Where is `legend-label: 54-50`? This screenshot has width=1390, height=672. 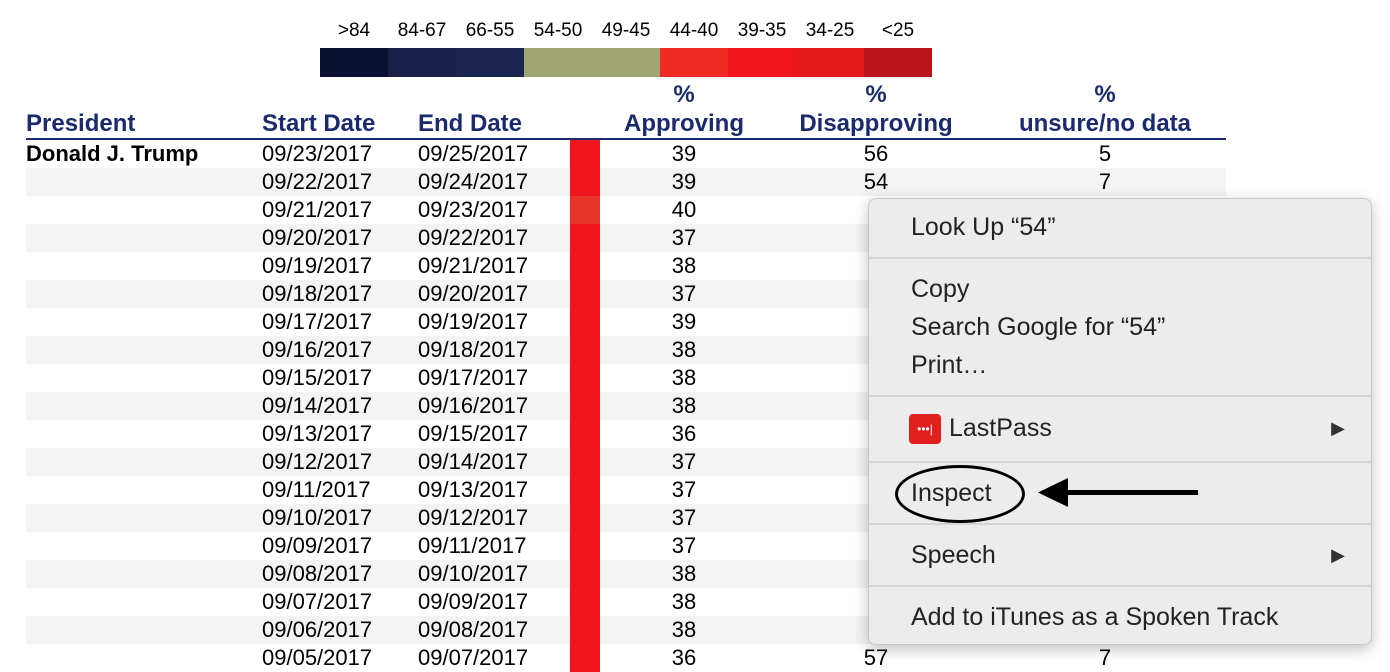
legend-label: 54-50 is located at coordinates (558, 30).